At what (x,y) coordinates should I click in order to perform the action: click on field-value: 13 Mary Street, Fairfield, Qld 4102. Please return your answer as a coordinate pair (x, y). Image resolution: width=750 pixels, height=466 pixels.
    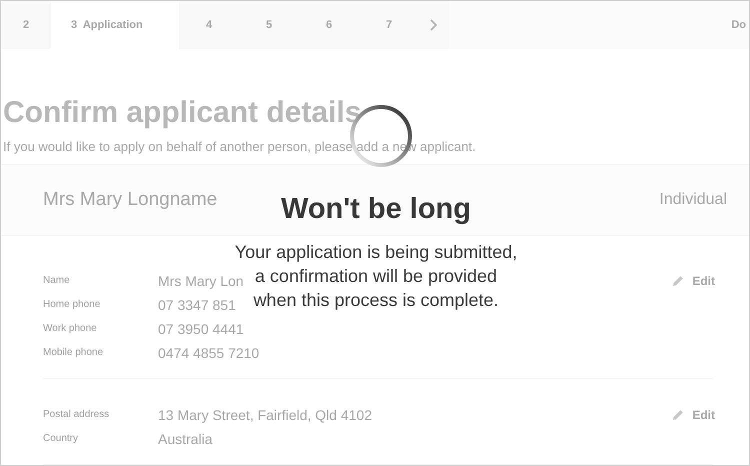
    Looking at the image, I should click on (265, 415).